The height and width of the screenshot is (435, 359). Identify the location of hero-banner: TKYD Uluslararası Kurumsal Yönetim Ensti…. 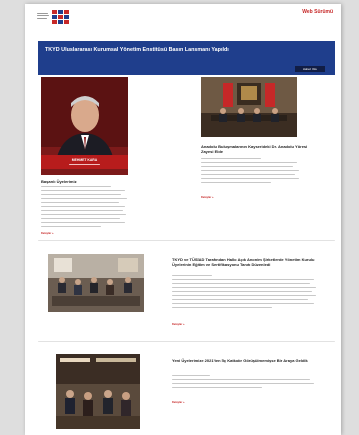
(186, 58).